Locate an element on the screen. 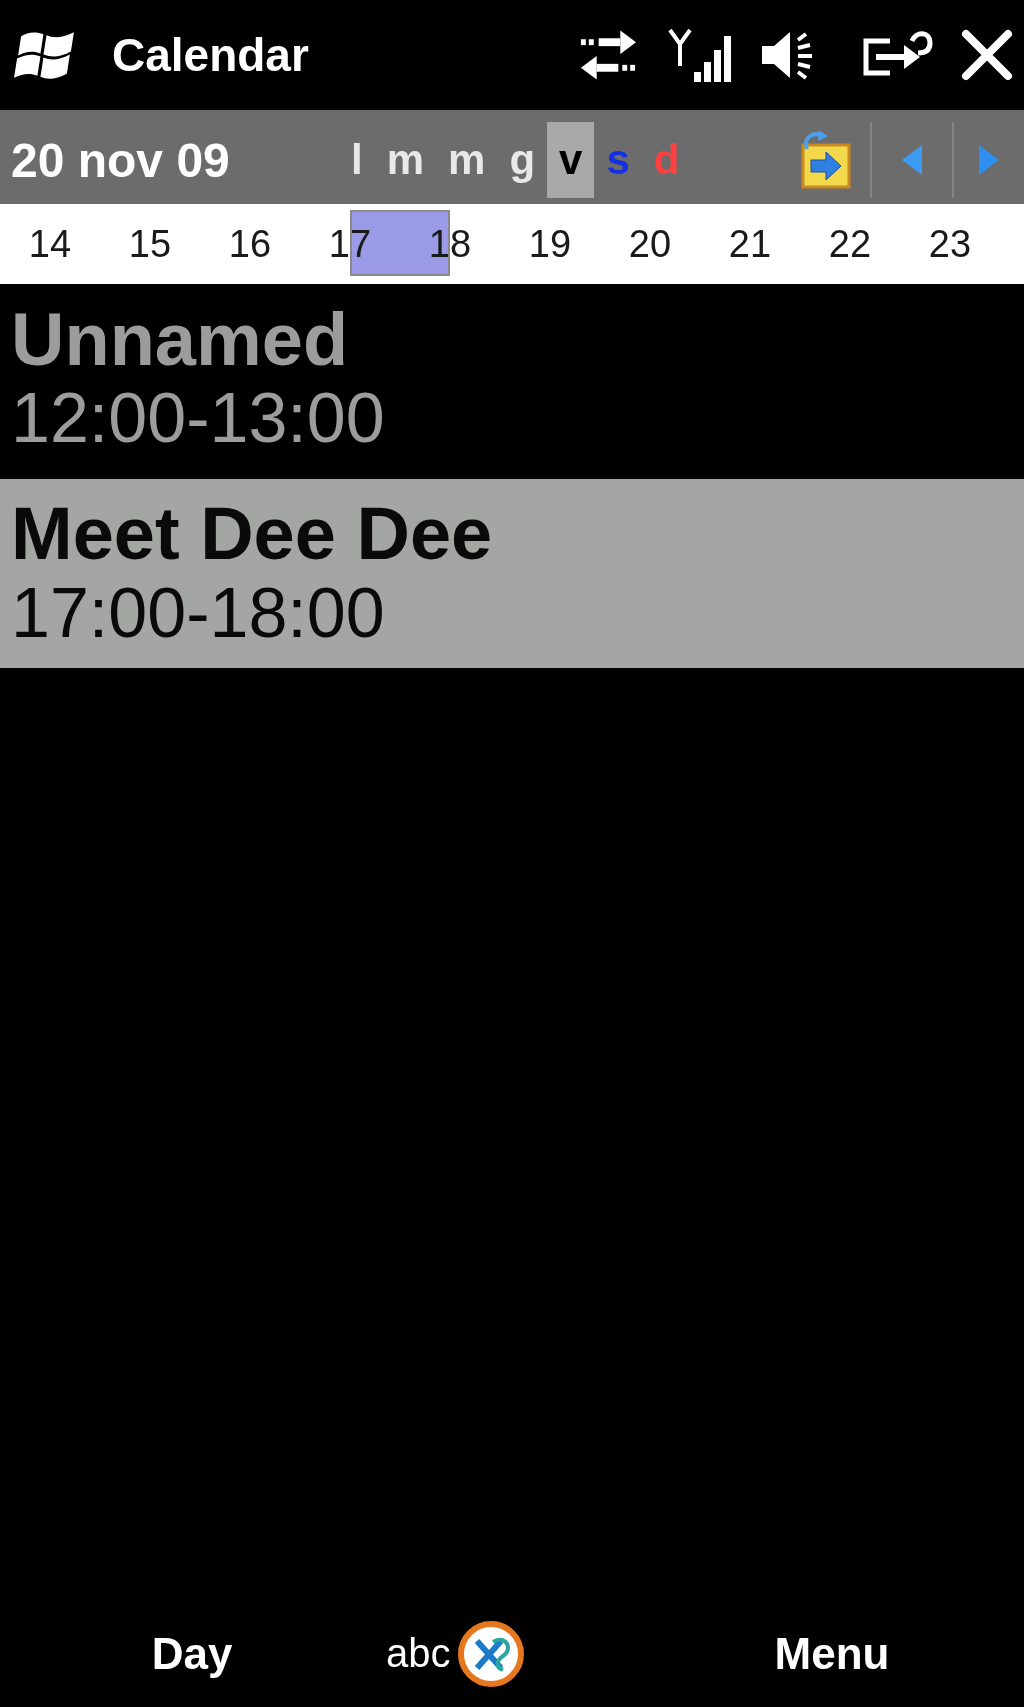 The image size is (1024, 1707). hour-label: 19 is located at coordinates (550, 244).